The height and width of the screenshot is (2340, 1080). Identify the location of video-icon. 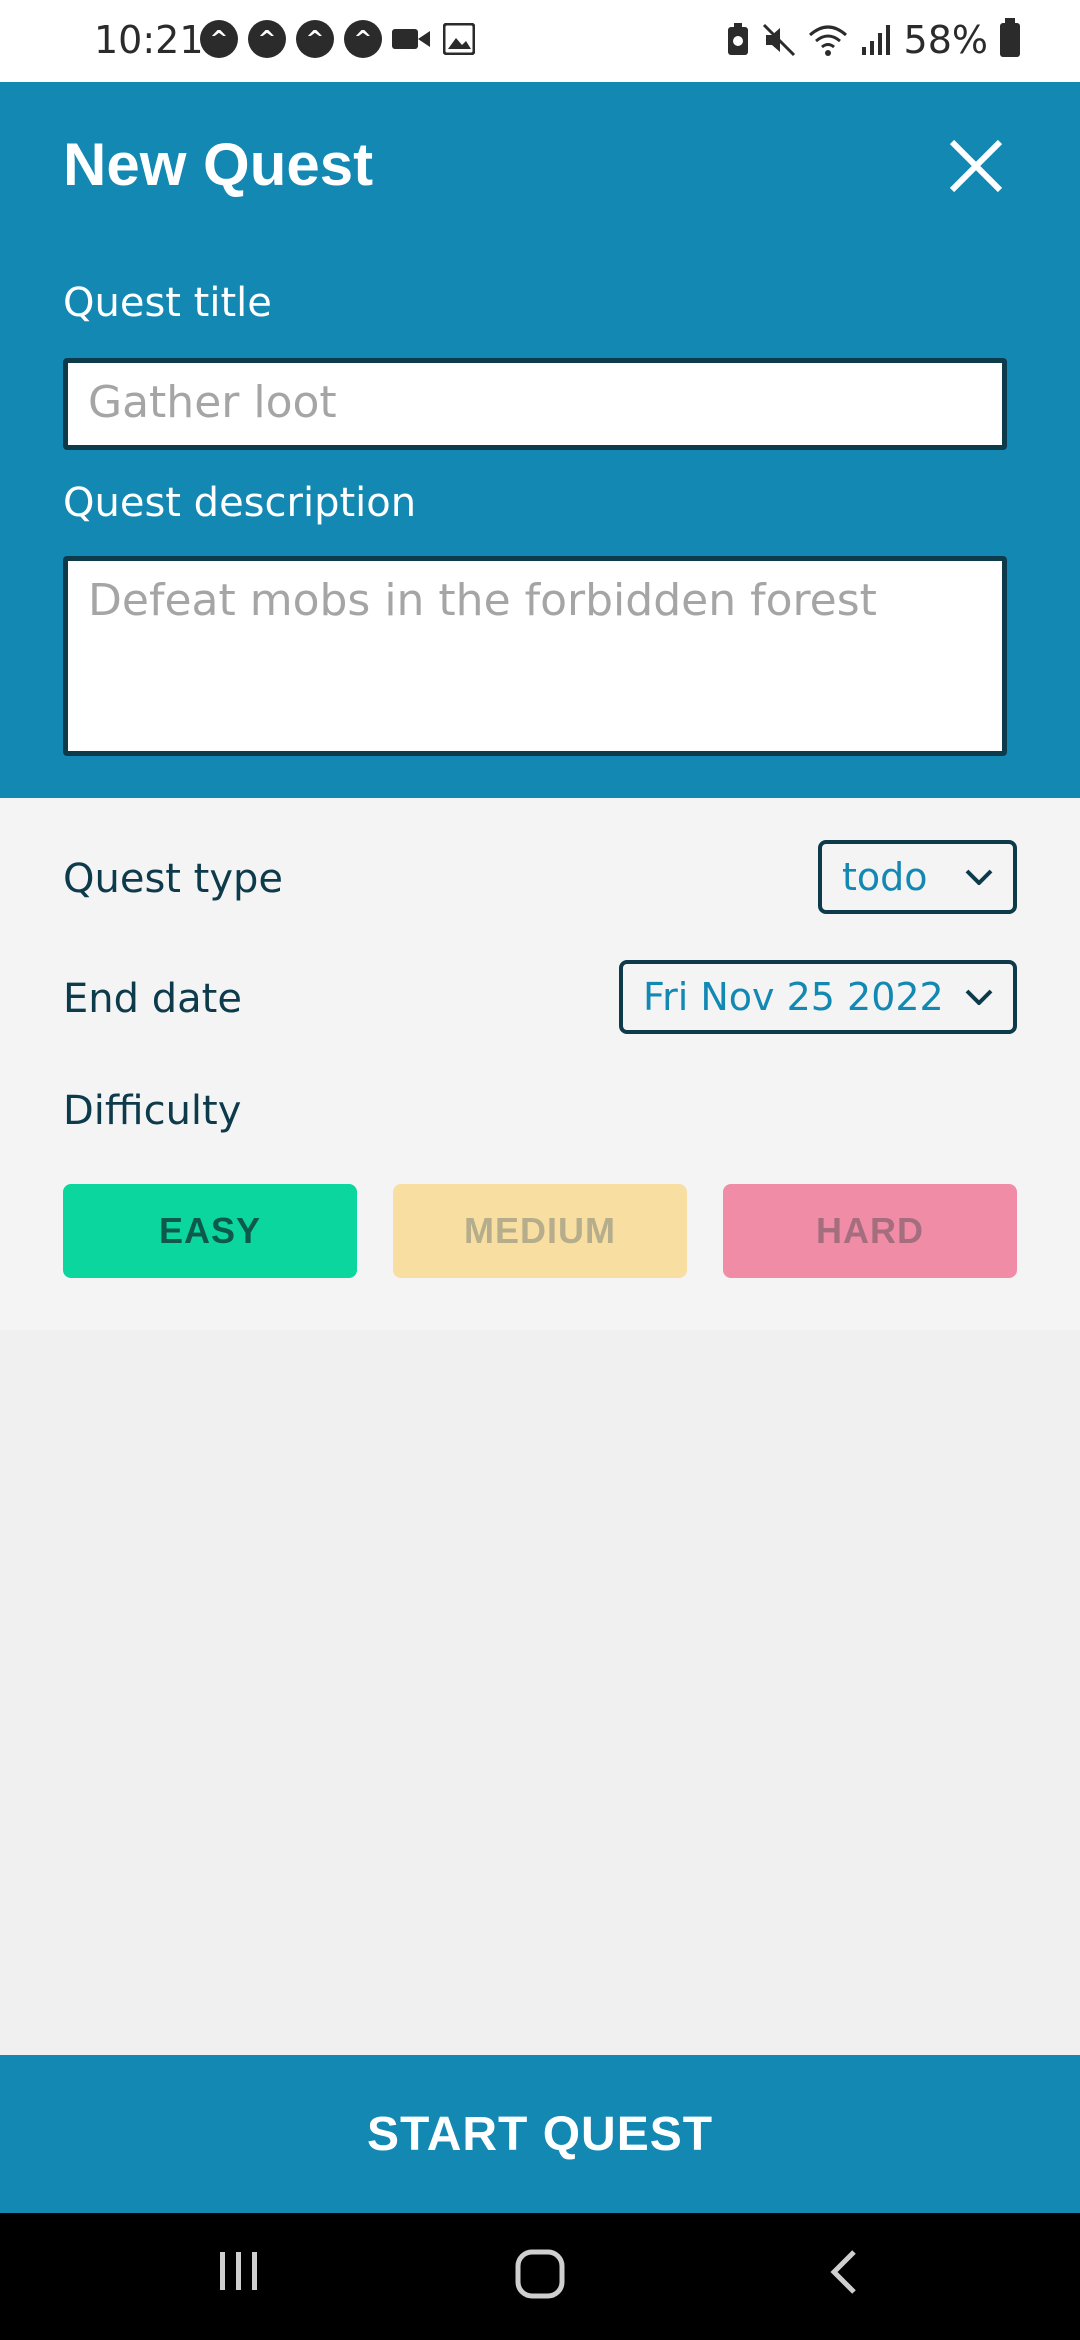
(411, 39).